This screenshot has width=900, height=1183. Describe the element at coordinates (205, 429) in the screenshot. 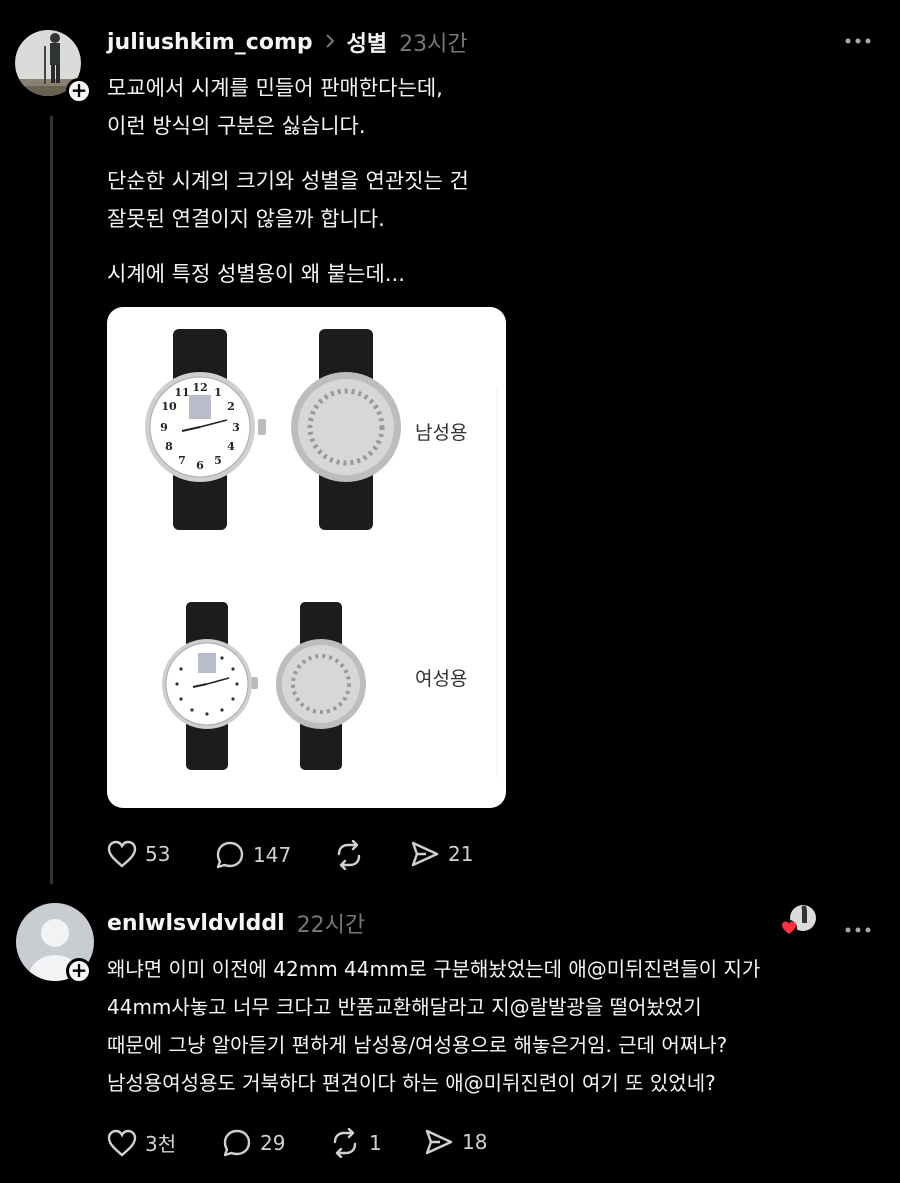

I see `watch-front-large-icon: 12 1 2 3 4 5 6 7 8 9 10 11` at that location.